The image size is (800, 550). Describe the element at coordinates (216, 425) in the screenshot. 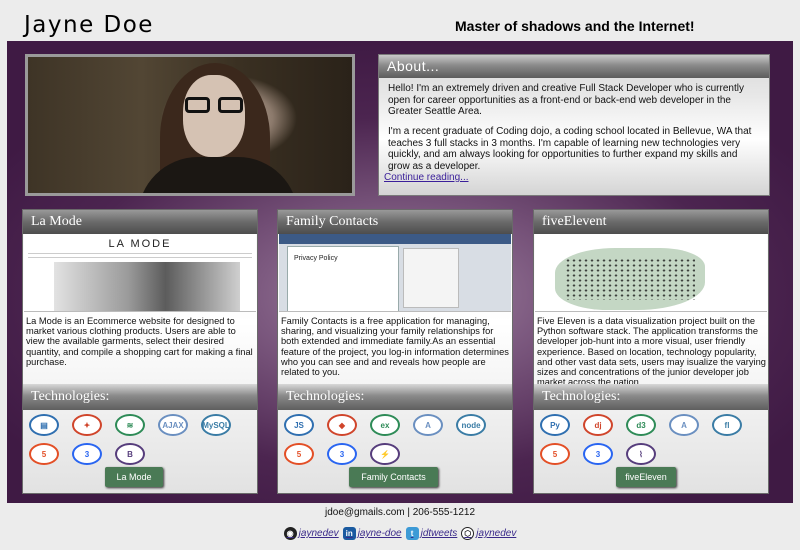

I see `mysql-icon: MySQL` at that location.